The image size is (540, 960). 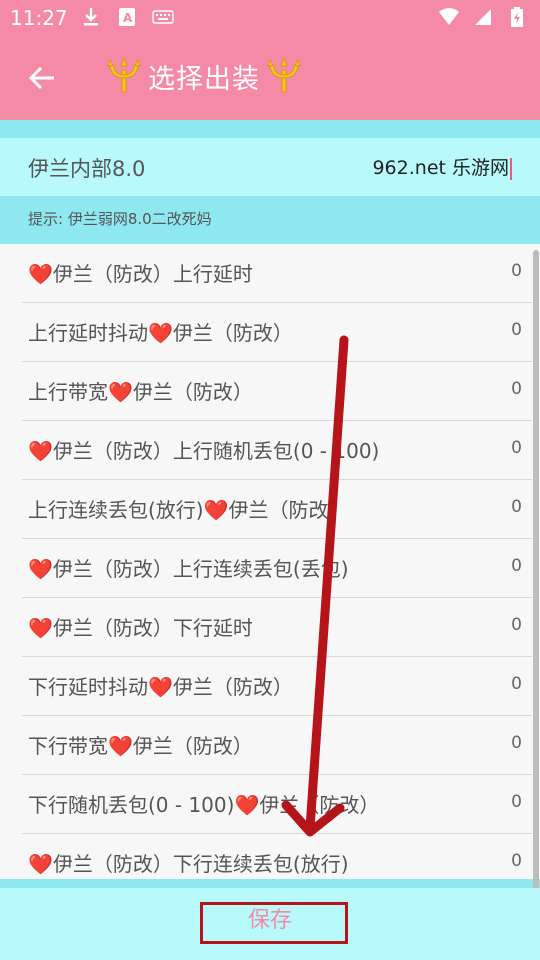 I want to click on svg-text: A, so click(x=128, y=18).